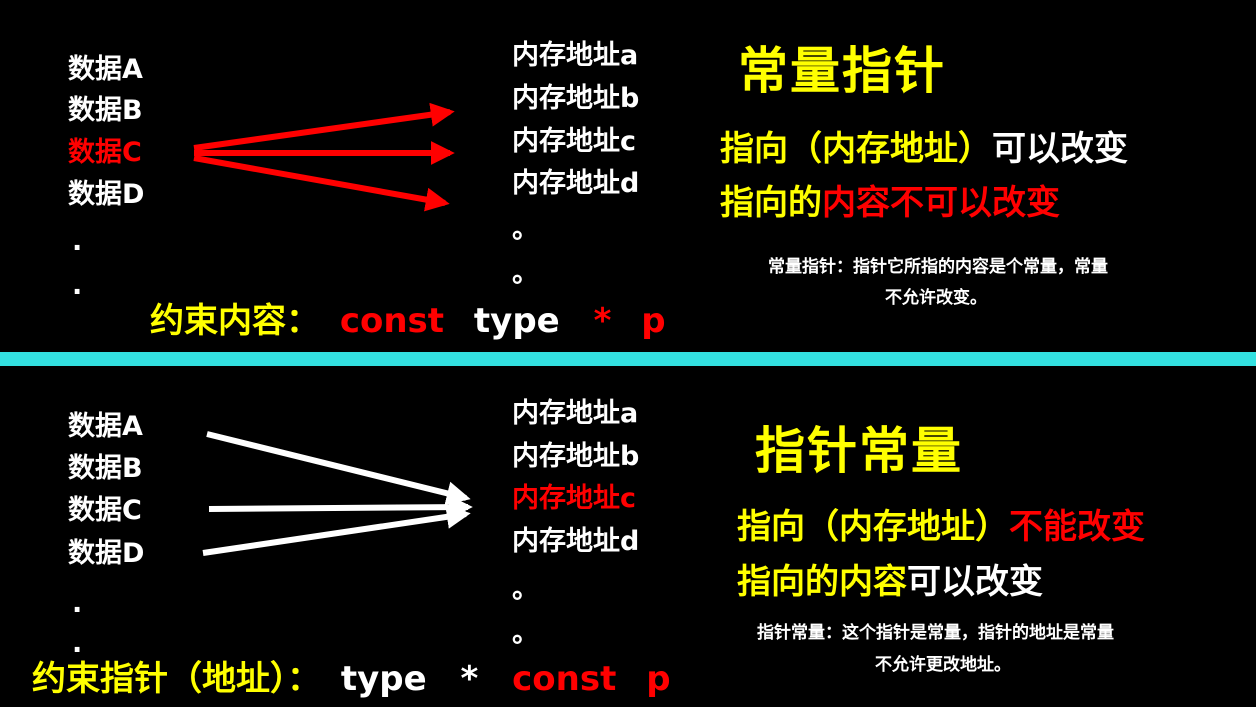  I want to click on arrows-layer, so click(333, 329).